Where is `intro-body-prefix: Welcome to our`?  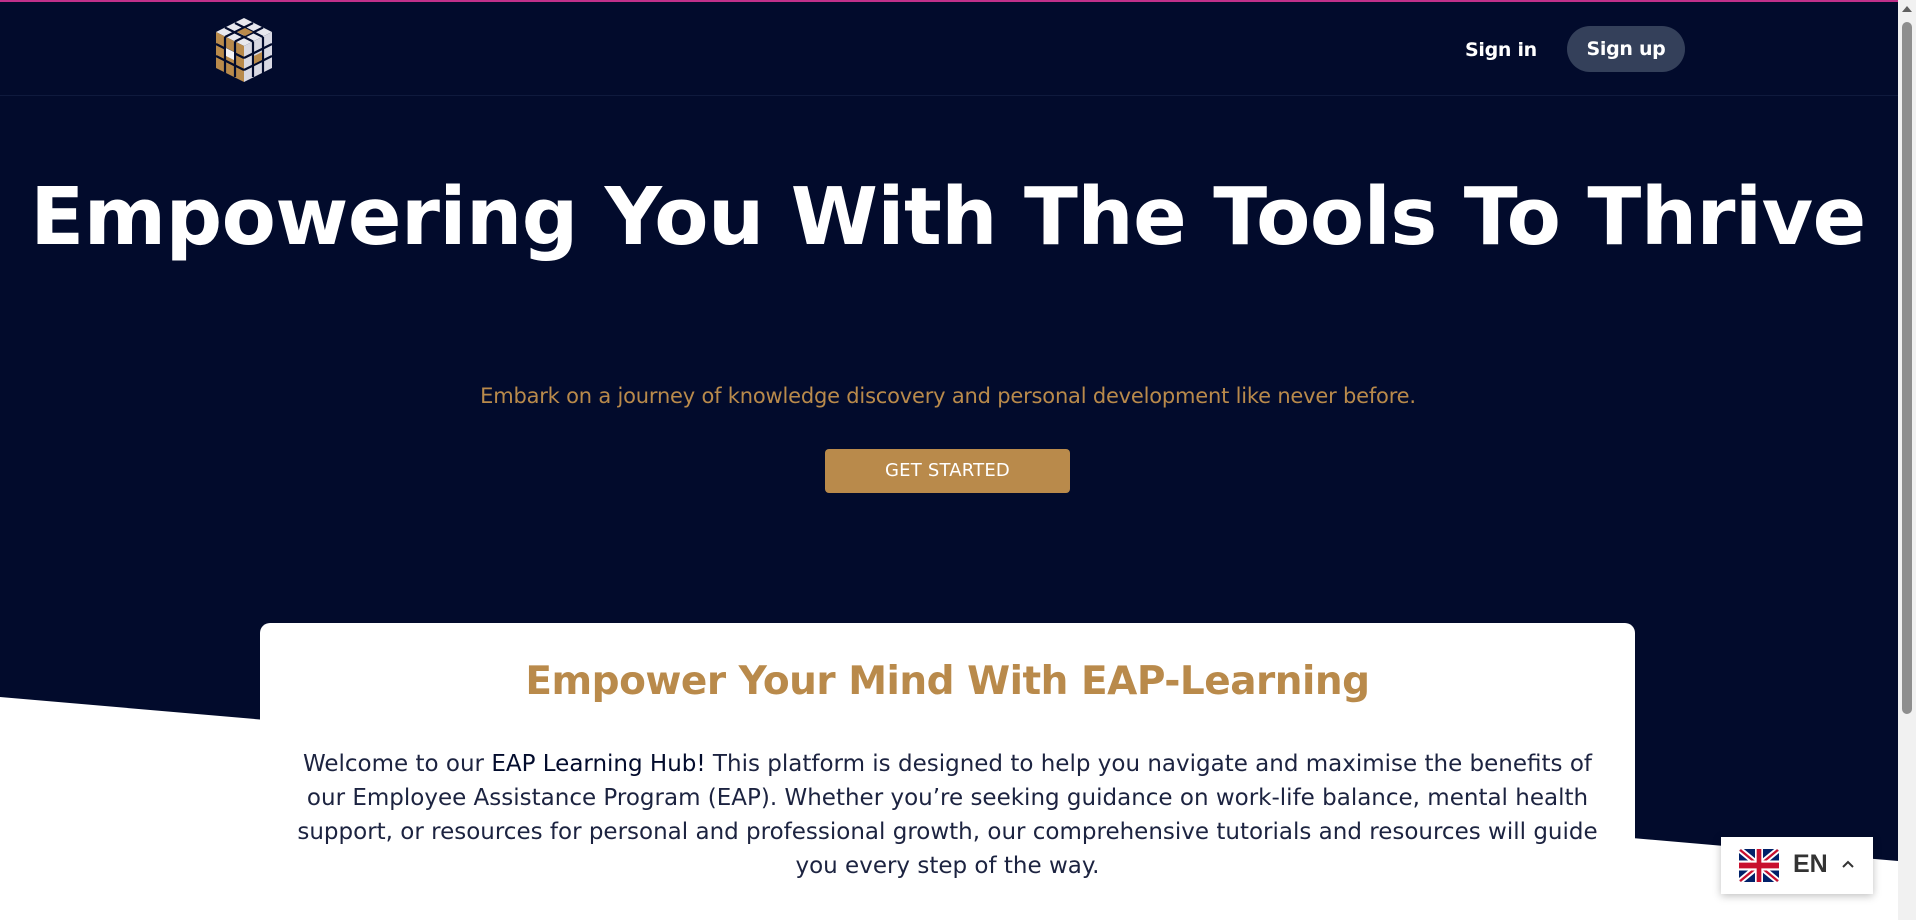
intro-body-prefix: Welcome to our is located at coordinates (397, 764).